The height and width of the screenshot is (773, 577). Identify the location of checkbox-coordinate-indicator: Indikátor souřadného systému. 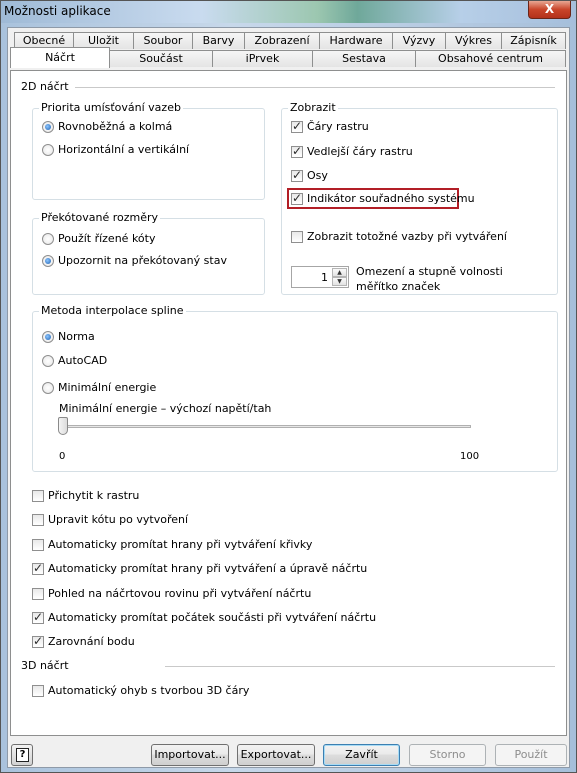
(383, 198).